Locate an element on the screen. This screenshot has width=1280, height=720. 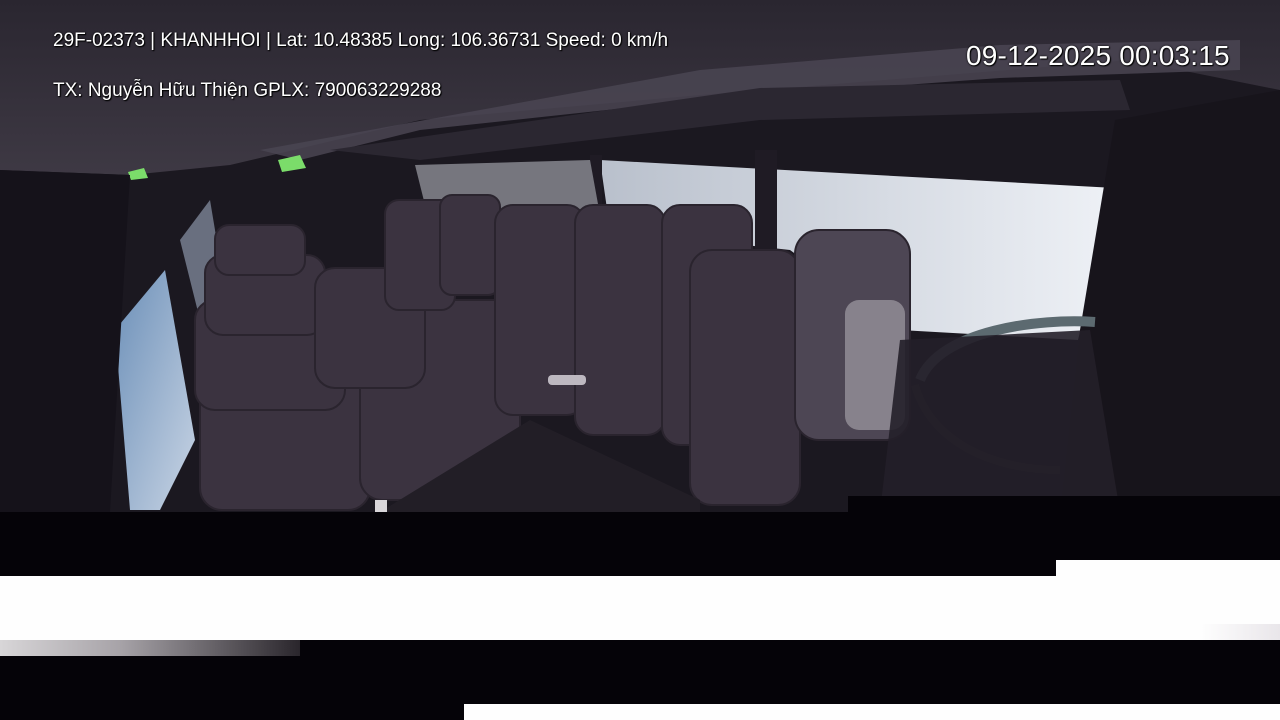
white-bar-bottom is located at coordinates (872, 712).